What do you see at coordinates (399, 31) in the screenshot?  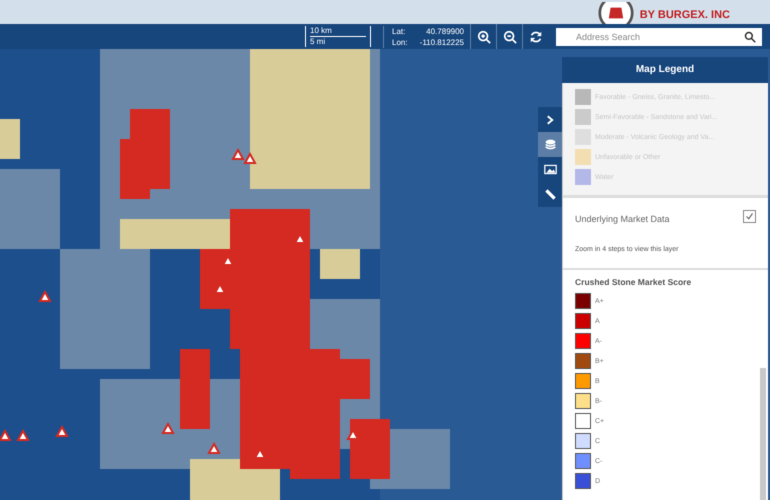 I see `lat-label: Lat:` at bounding box center [399, 31].